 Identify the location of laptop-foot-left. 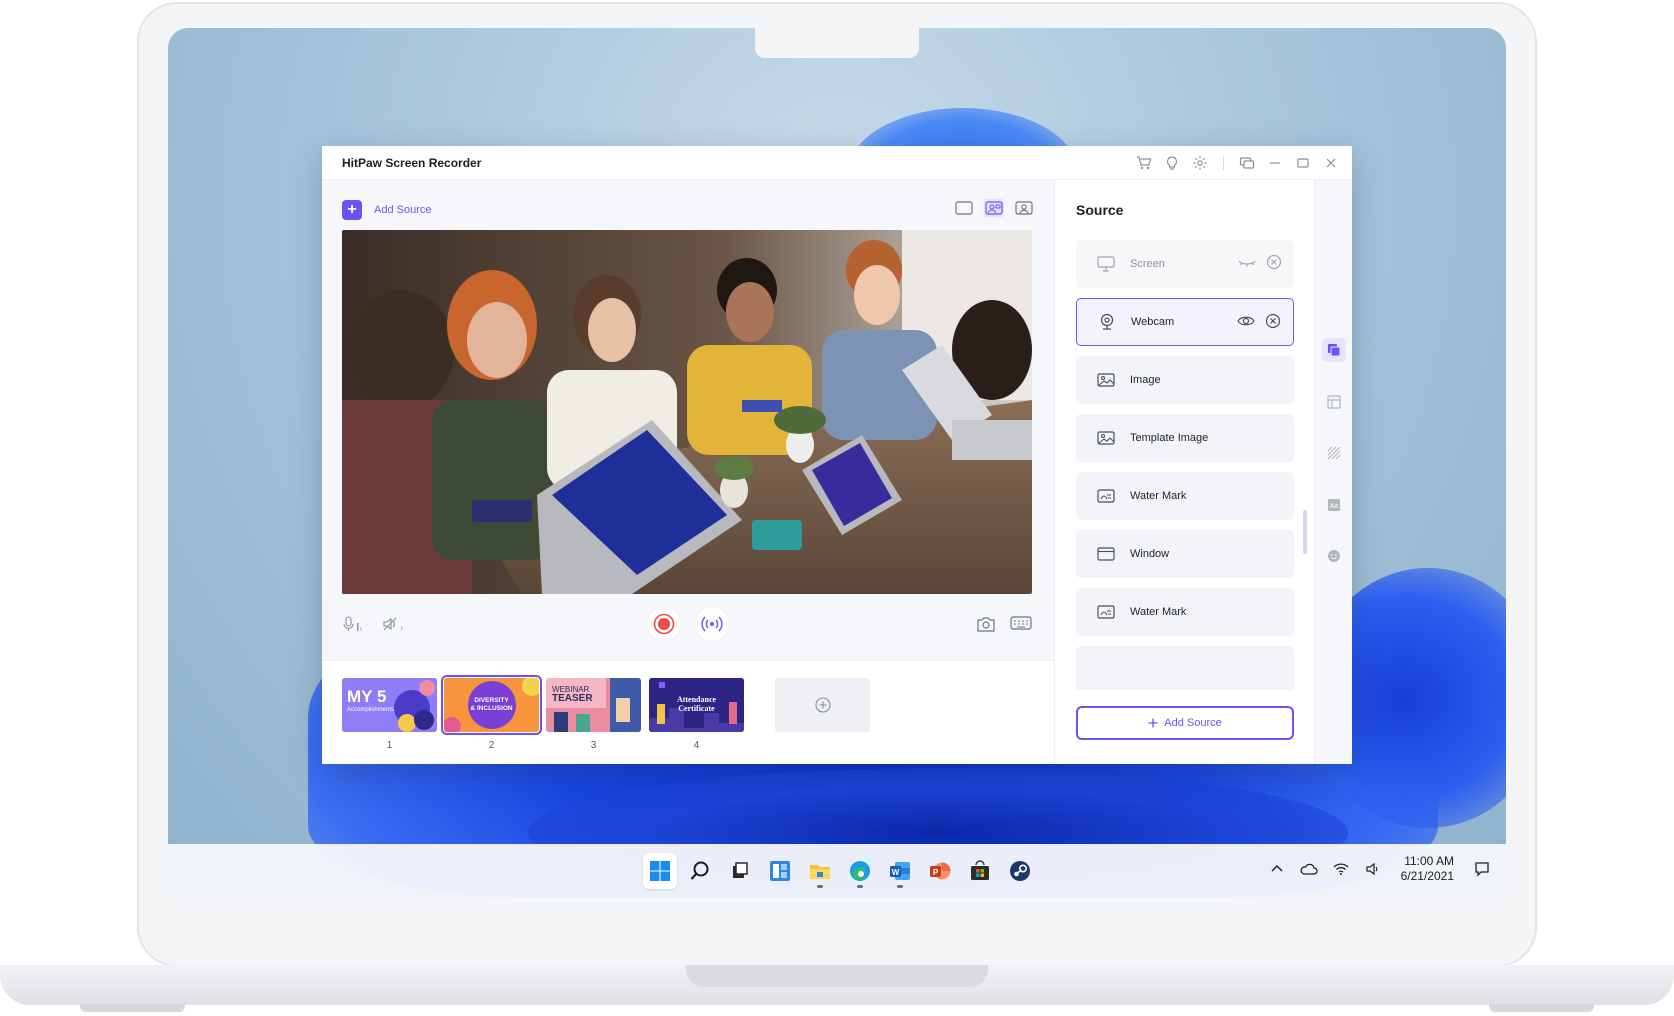
(132, 1008).